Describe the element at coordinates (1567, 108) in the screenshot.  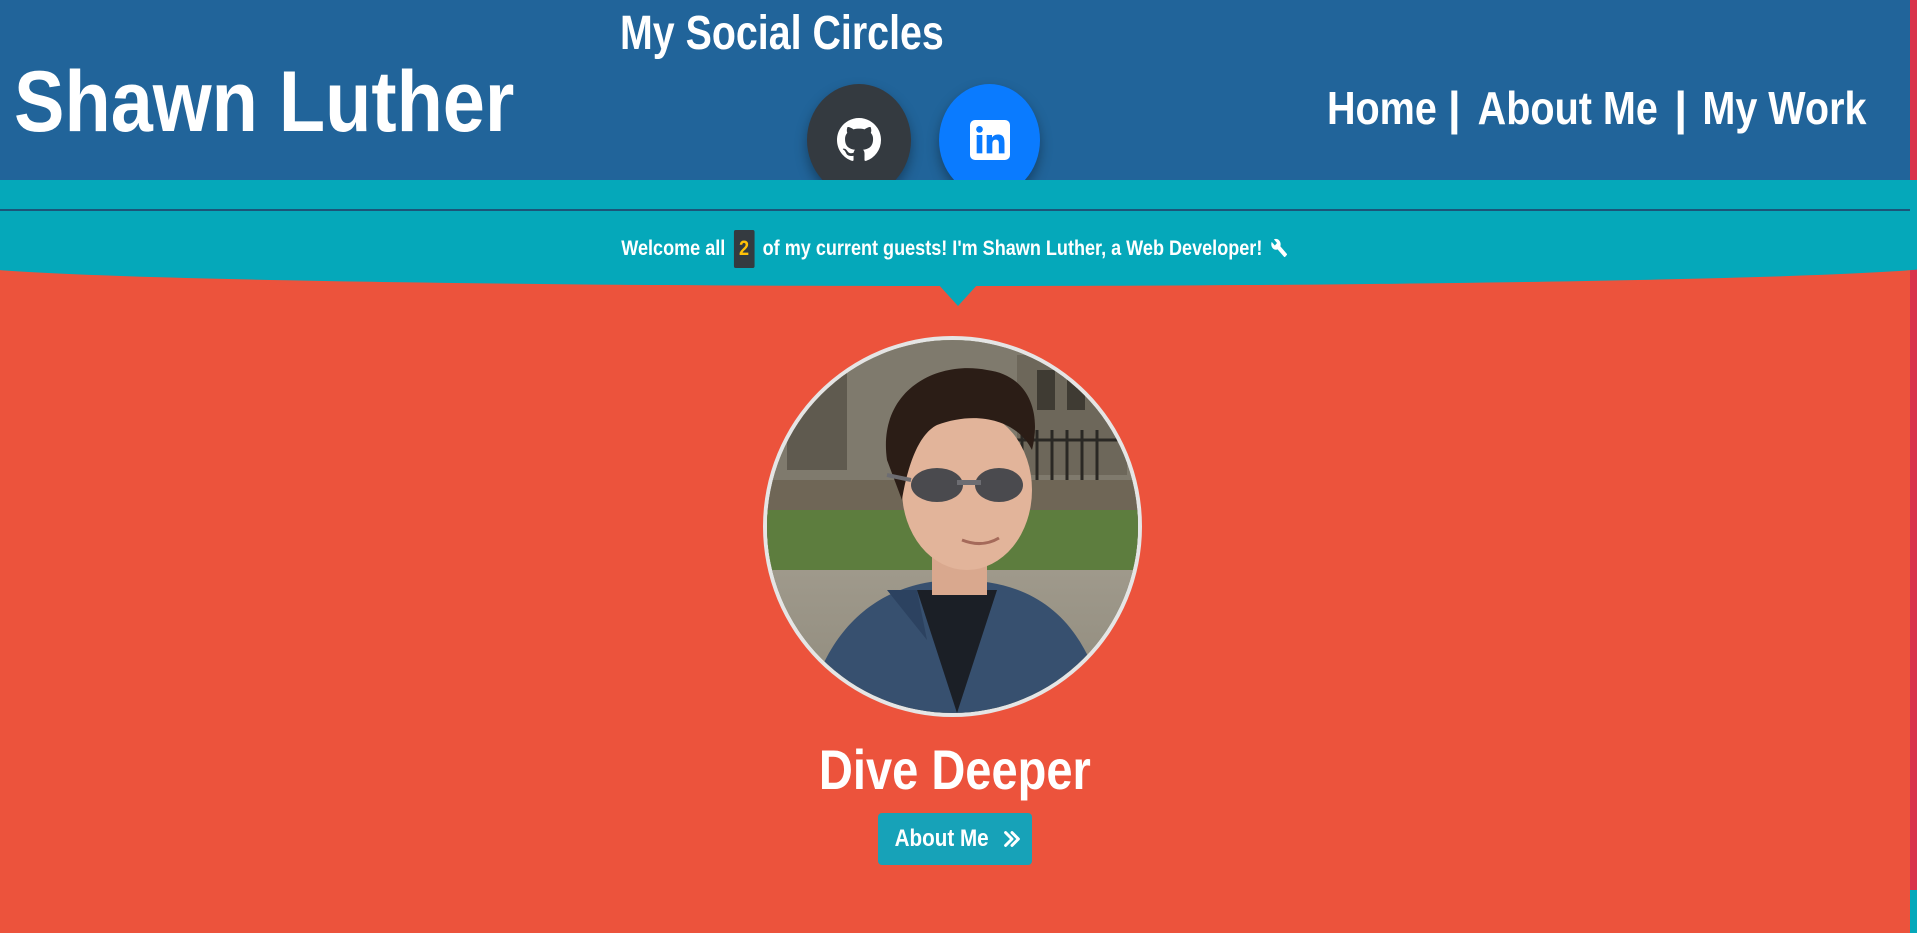
I see `nav-about-me: About Me` at that location.